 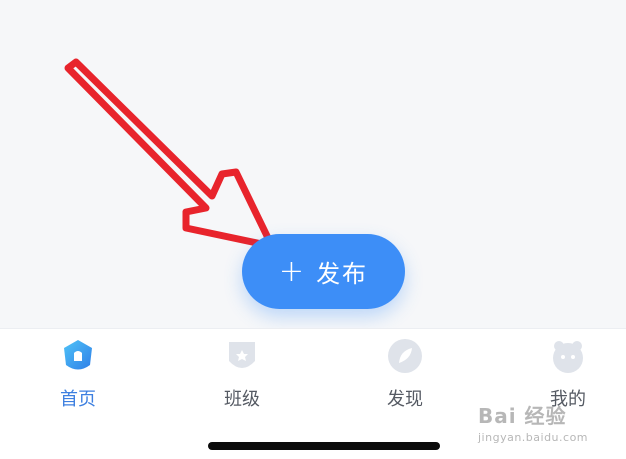 What do you see at coordinates (324, 446) in the screenshot?
I see `home-indicator` at bounding box center [324, 446].